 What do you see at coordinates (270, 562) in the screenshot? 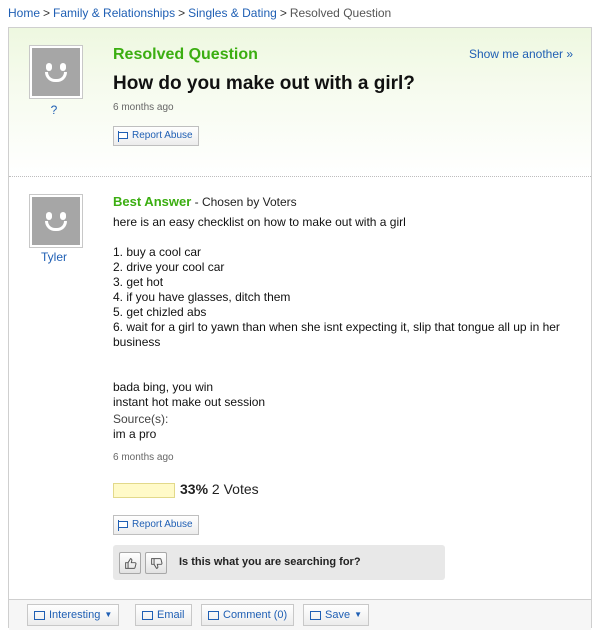
I see `feedback-question: Is this what you are searching for?` at bounding box center [270, 562].